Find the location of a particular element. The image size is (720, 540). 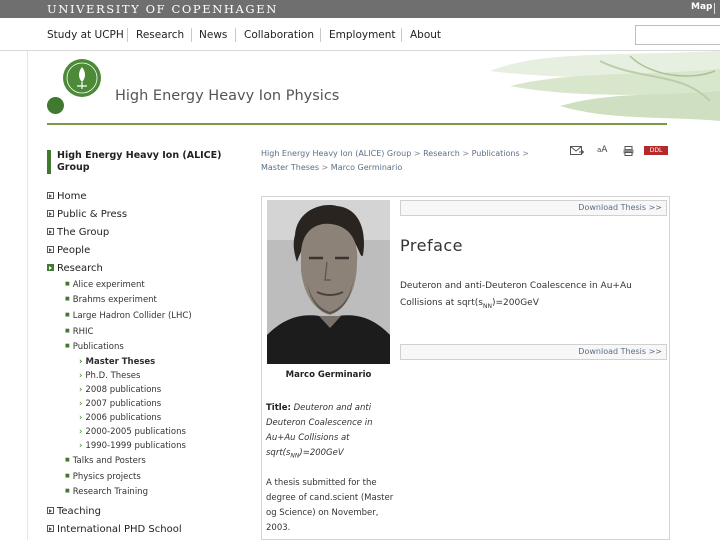

university-name: UNIVERSITY OF COPENHAGEN is located at coordinates (162, 9).